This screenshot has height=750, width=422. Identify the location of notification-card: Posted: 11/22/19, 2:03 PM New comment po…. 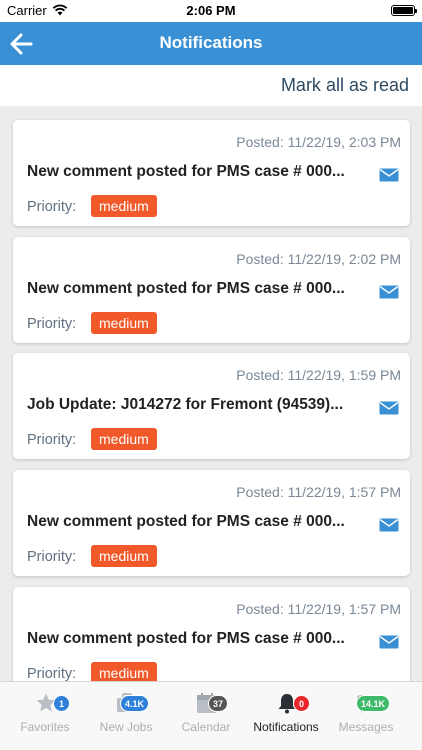
(211, 173).